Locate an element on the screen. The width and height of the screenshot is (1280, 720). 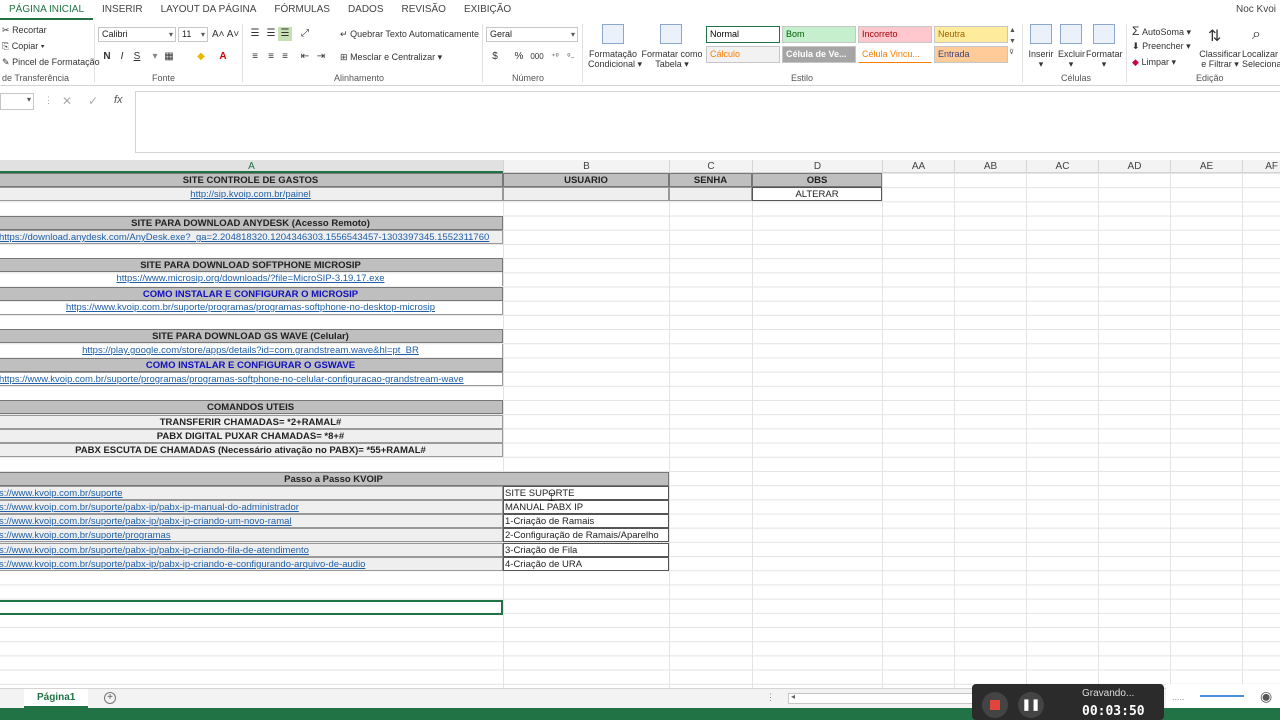
enter-icon: ✓ is located at coordinates (93, 101).